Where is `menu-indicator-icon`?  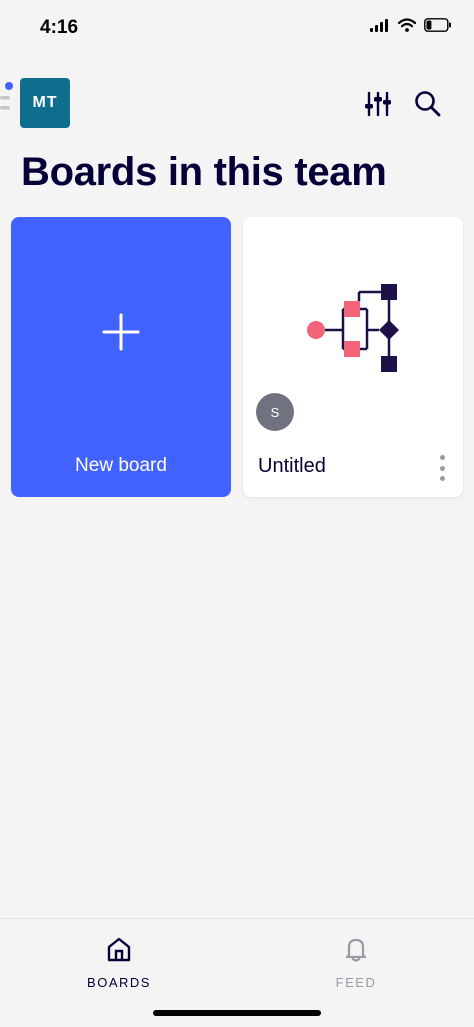
menu-indicator-icon is located at coordinates (7, 100).